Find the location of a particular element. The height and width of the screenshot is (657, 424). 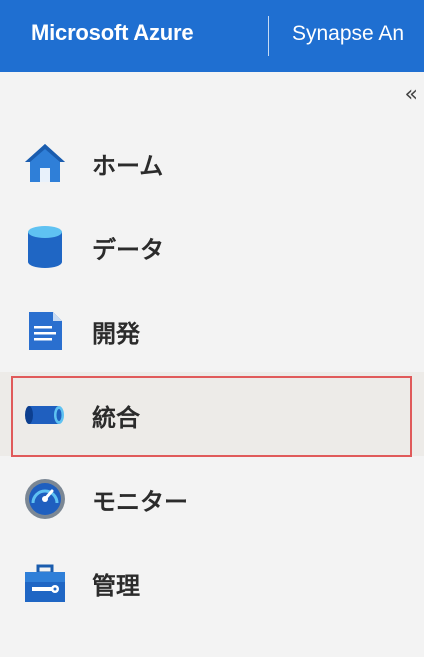

brand-title: Microsoft Azure is located at coordinates (112, 33).